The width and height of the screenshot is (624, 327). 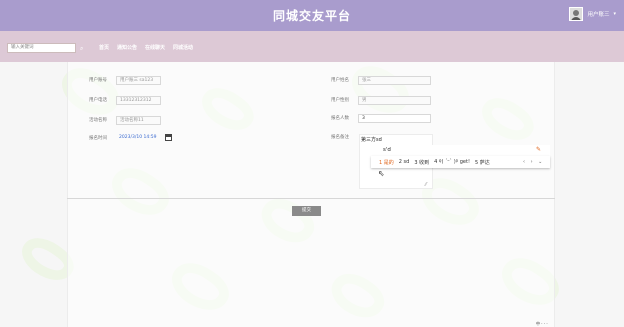 What do you see at coordinates (98, 138) in the screenshot?
I see `time-label: 报名时间` at bounding box center [98, 138].